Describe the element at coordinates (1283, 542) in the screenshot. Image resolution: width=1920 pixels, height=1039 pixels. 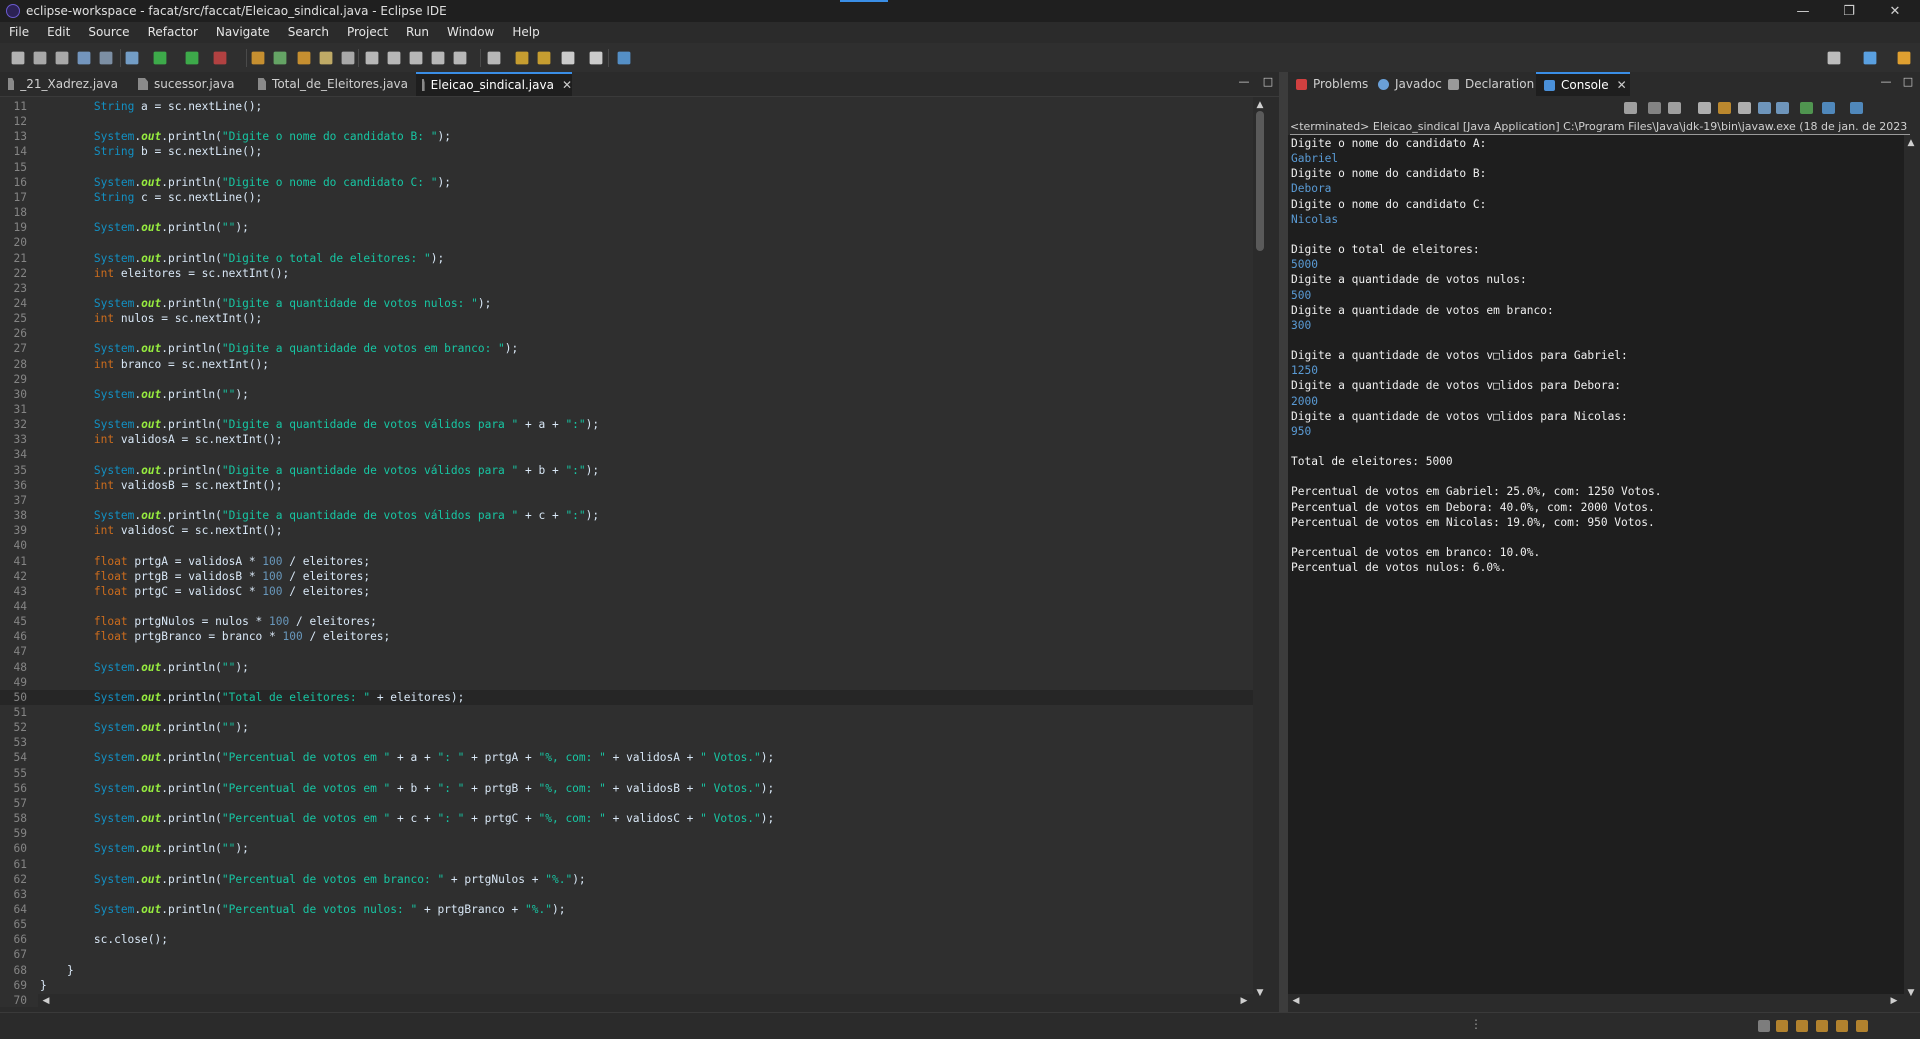
I see `panel-splitter` at that location.